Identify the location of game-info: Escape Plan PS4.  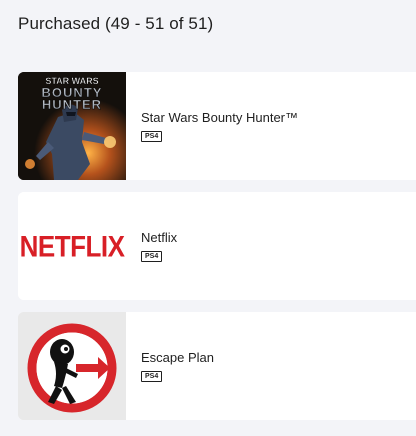
(177, 366).